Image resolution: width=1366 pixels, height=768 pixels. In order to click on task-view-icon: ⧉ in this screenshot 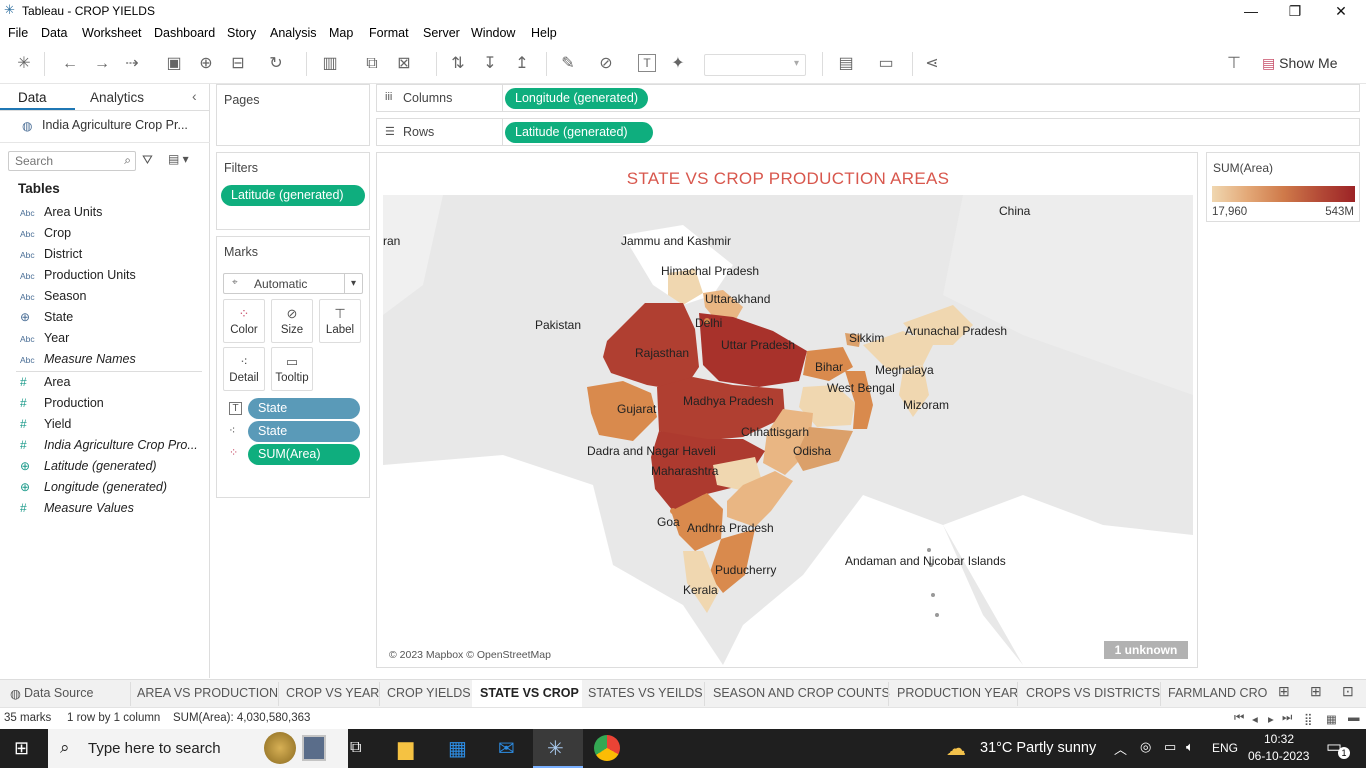, I will do `click(355, 748)`.